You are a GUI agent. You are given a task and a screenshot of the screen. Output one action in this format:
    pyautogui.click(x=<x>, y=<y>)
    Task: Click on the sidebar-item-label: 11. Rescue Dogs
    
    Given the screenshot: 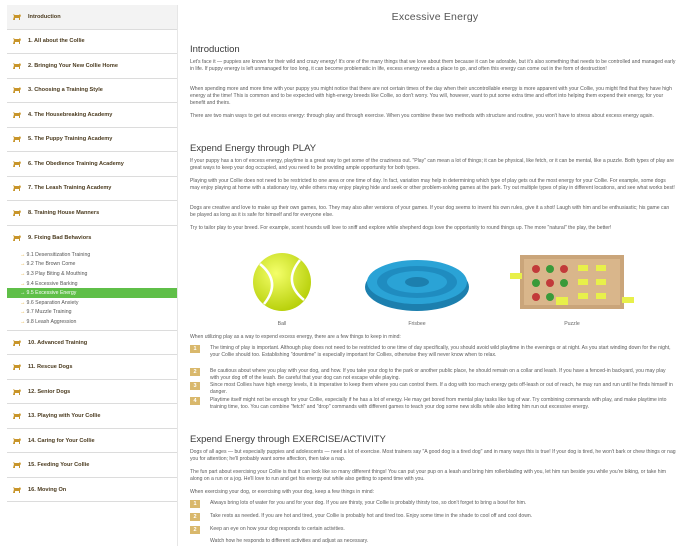 What is the action you would take?
    pyautogui.click(x=50, y=367)
    